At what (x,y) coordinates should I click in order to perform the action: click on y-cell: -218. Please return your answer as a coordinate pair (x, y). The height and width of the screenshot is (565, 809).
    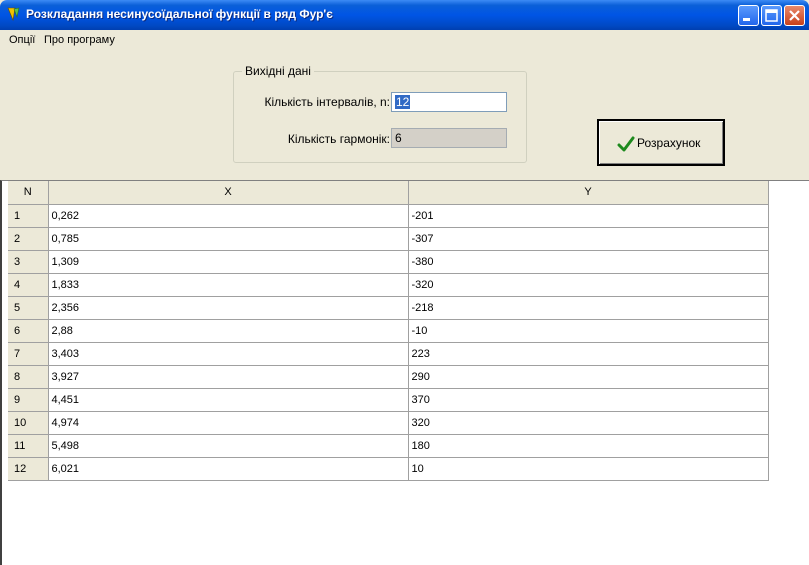
    Looking at the image, I should click on (588, 308).